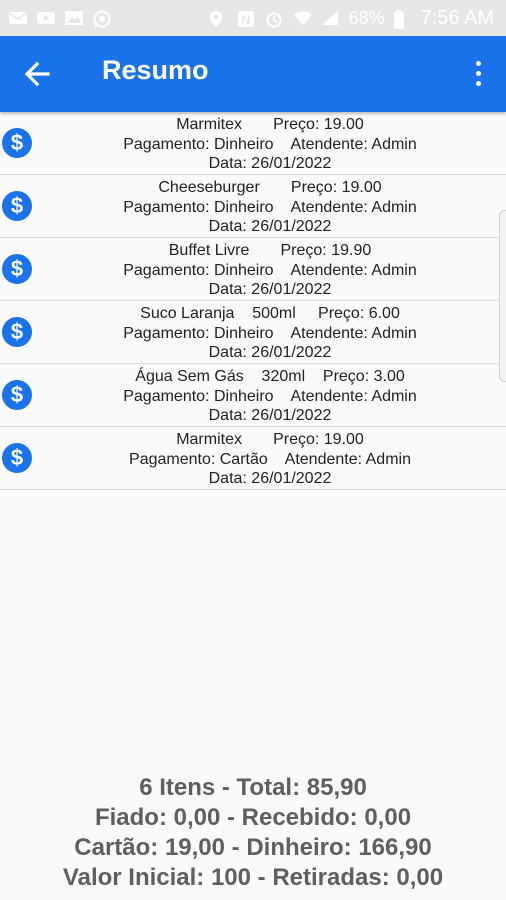 The image size is (506, 900). Describe the element at coordinates (155, 70) in the screenshot. I see `page-title: Resumo` at that location.